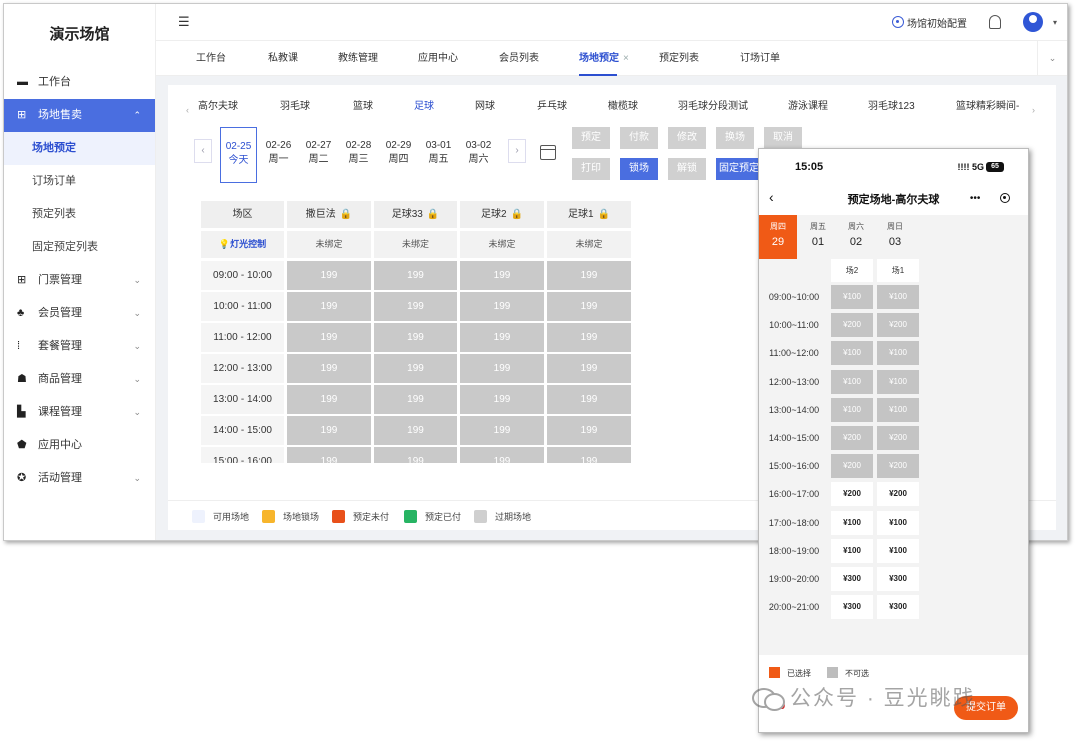 The width and height of the screenshot is (1080, 745). I want to click on sidebar-item: ⁞ 套餐管理 ⌄, so click(79, 346).